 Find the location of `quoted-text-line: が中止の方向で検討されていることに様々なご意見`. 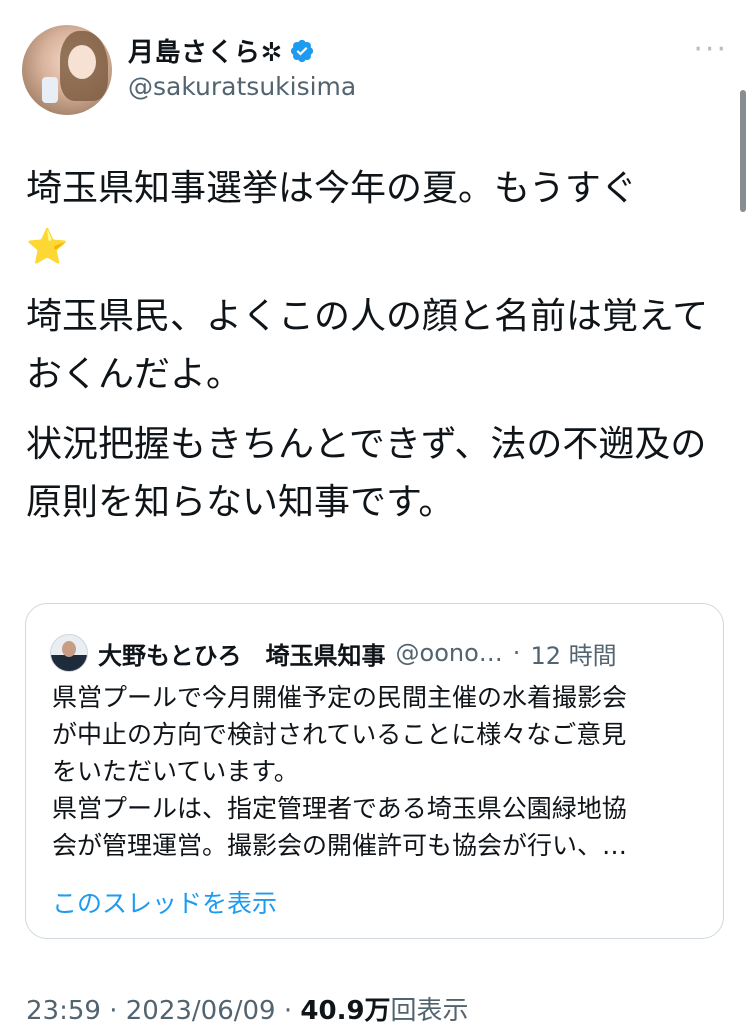

quoted-text-line: が中止の方向で検討されていることに様々なご意見 is located at coordinates (339, 734).